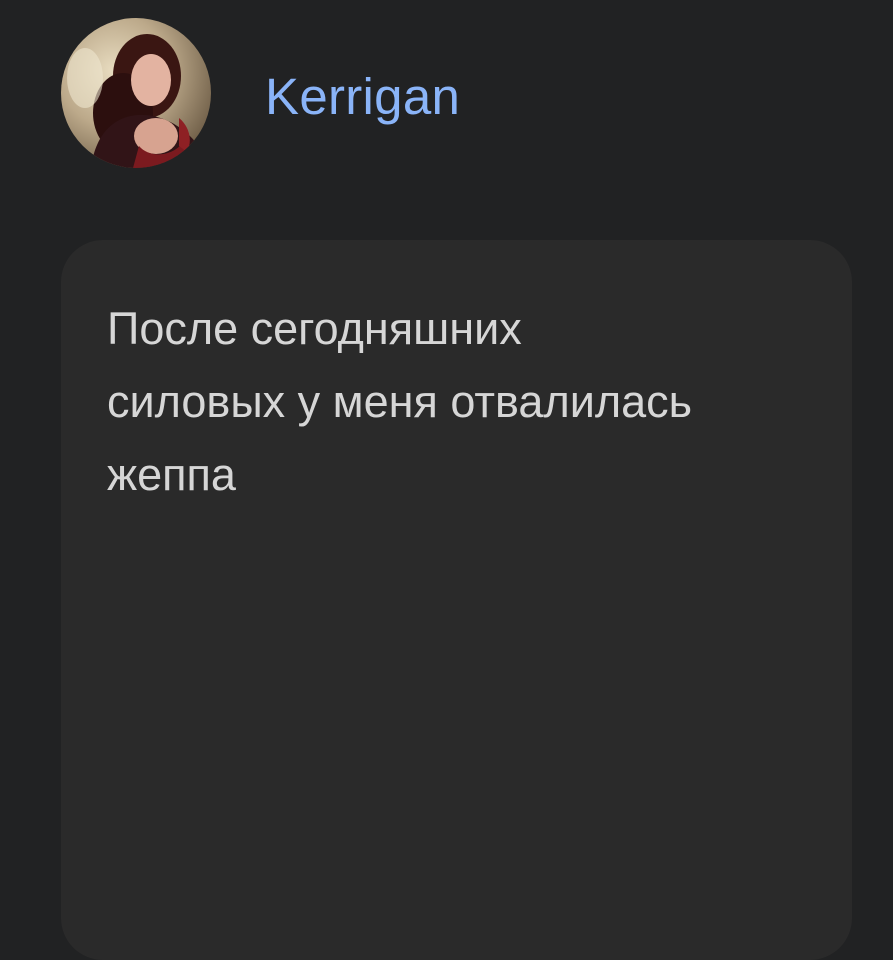  I want to click on post-header: Kerrigan, so click(260, 93).